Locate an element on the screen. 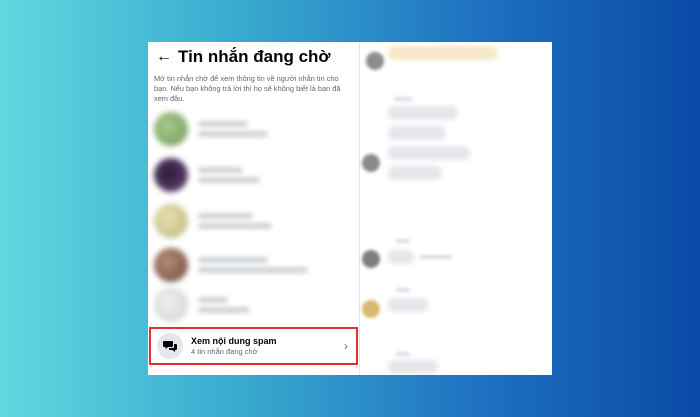 This screenshot has height=417, width=700. spam-title: Xem nội dung spam is located at coordinates (234, 340).